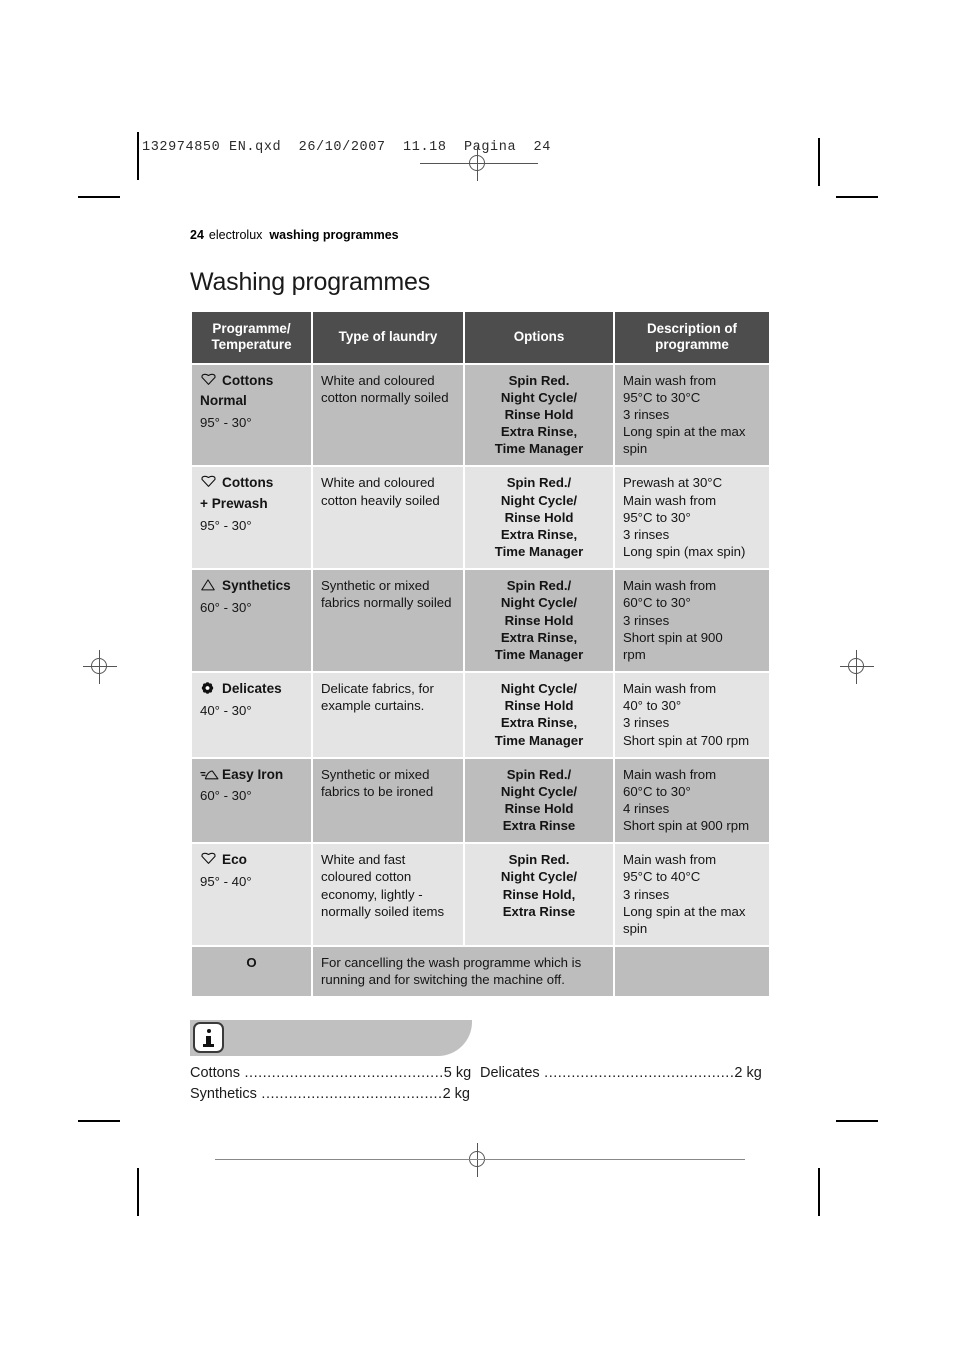 The height and width of the screenshot is (1350, 954). Describe the element at coordinates (235, 235) in the screenshot. I see `brand-name: electrolux` at that location.